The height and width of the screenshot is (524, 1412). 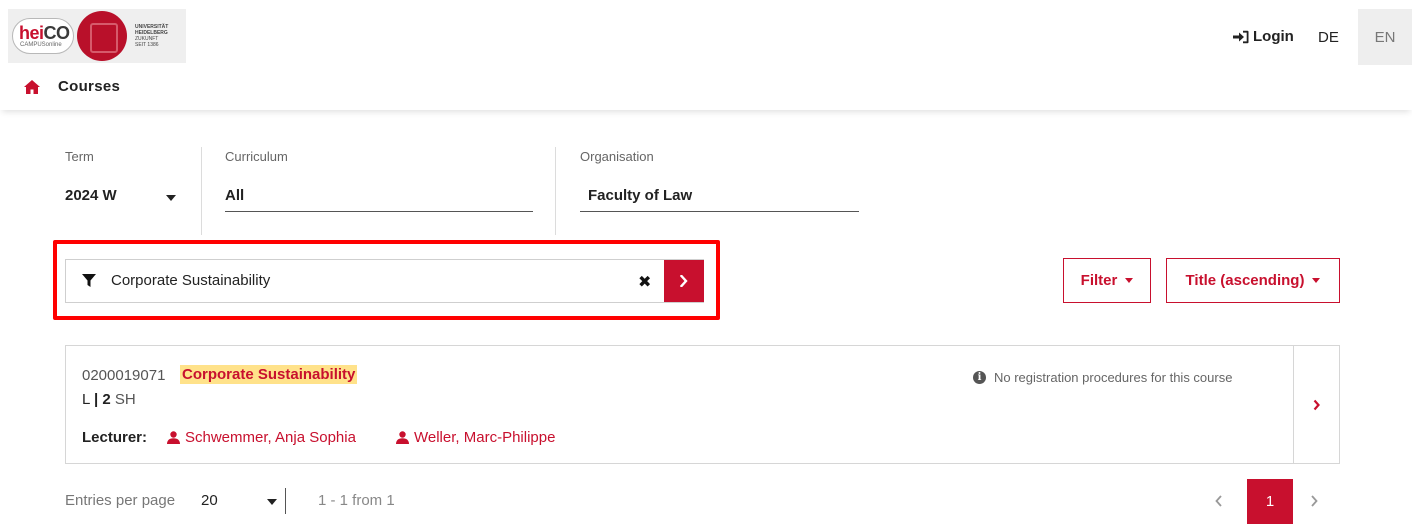 What do you see at coordinates (1385, 37) in the screenshot?
I see `language-en-button: EN` at bounding box center [1385, 37].